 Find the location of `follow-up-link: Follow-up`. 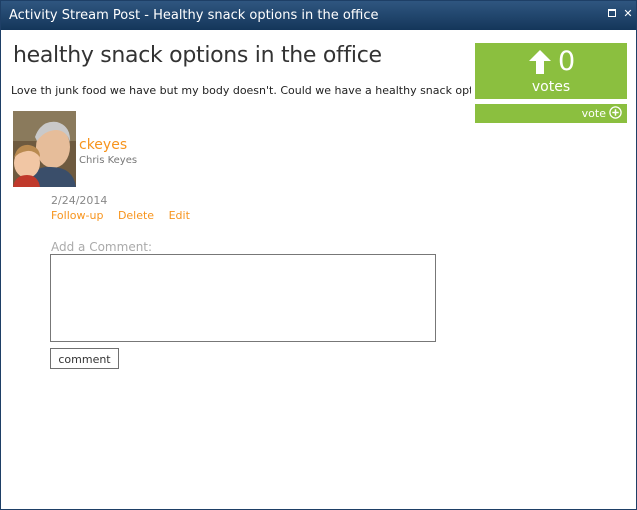

follow-up-link: Follow-up is located at coordinates (77, 215).